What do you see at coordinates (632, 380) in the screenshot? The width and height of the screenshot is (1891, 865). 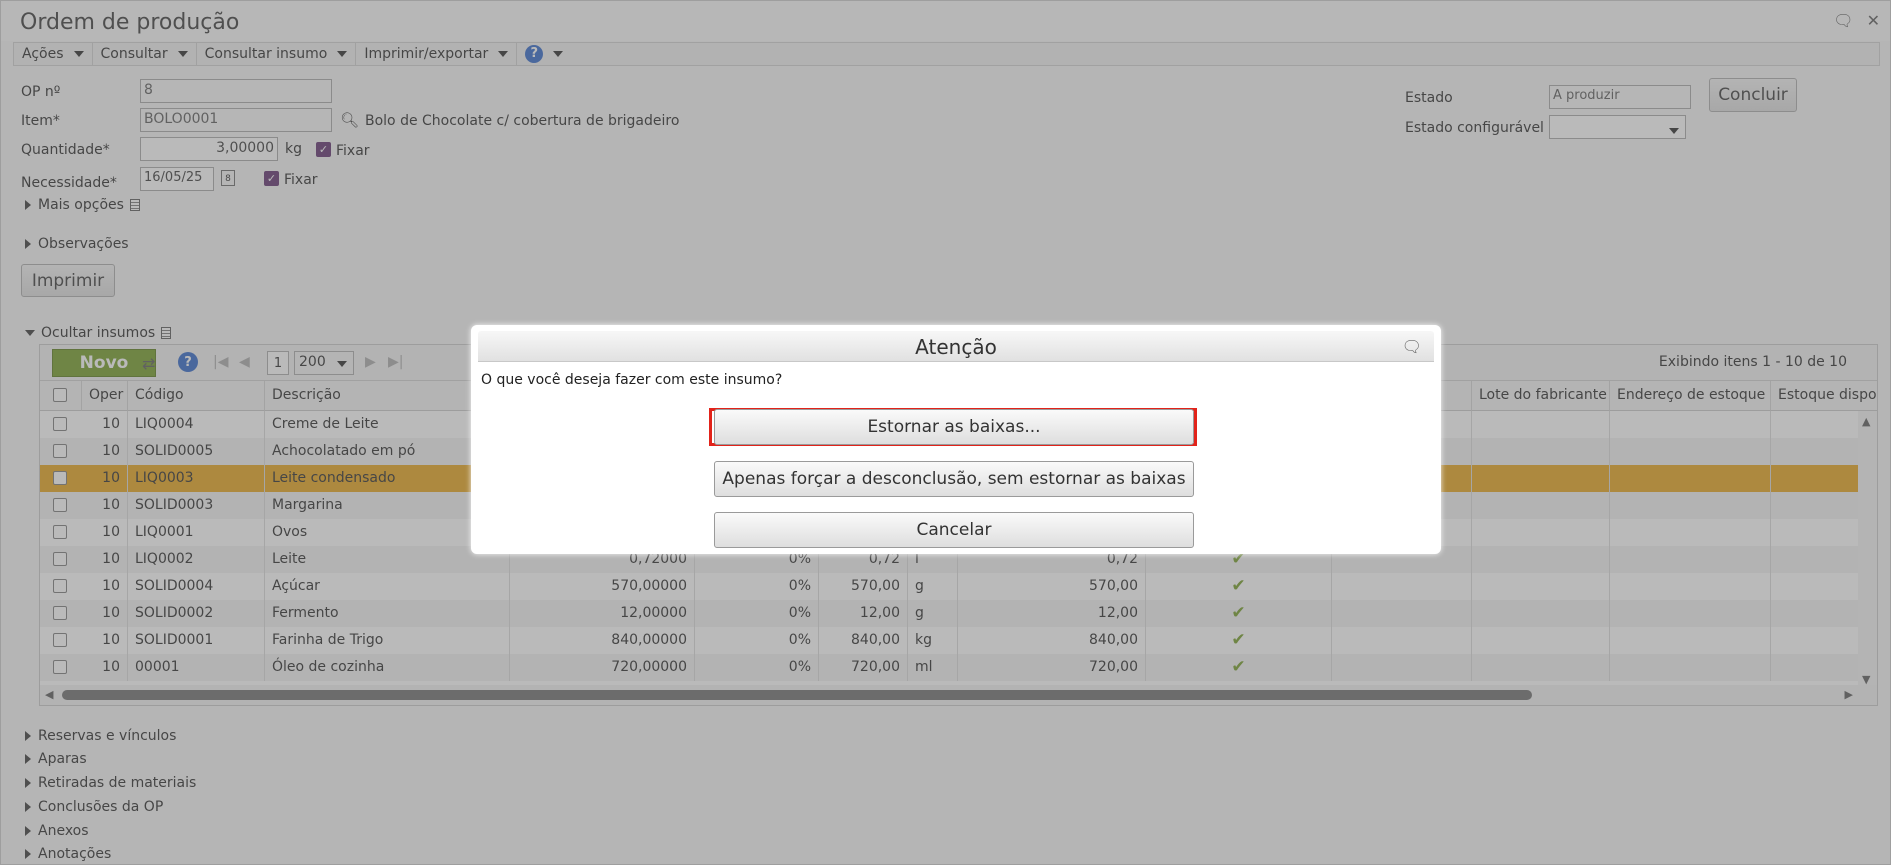 I see `dialog-message: O que você deseja fazer com este insumo?` at bounding box center [632, 380].